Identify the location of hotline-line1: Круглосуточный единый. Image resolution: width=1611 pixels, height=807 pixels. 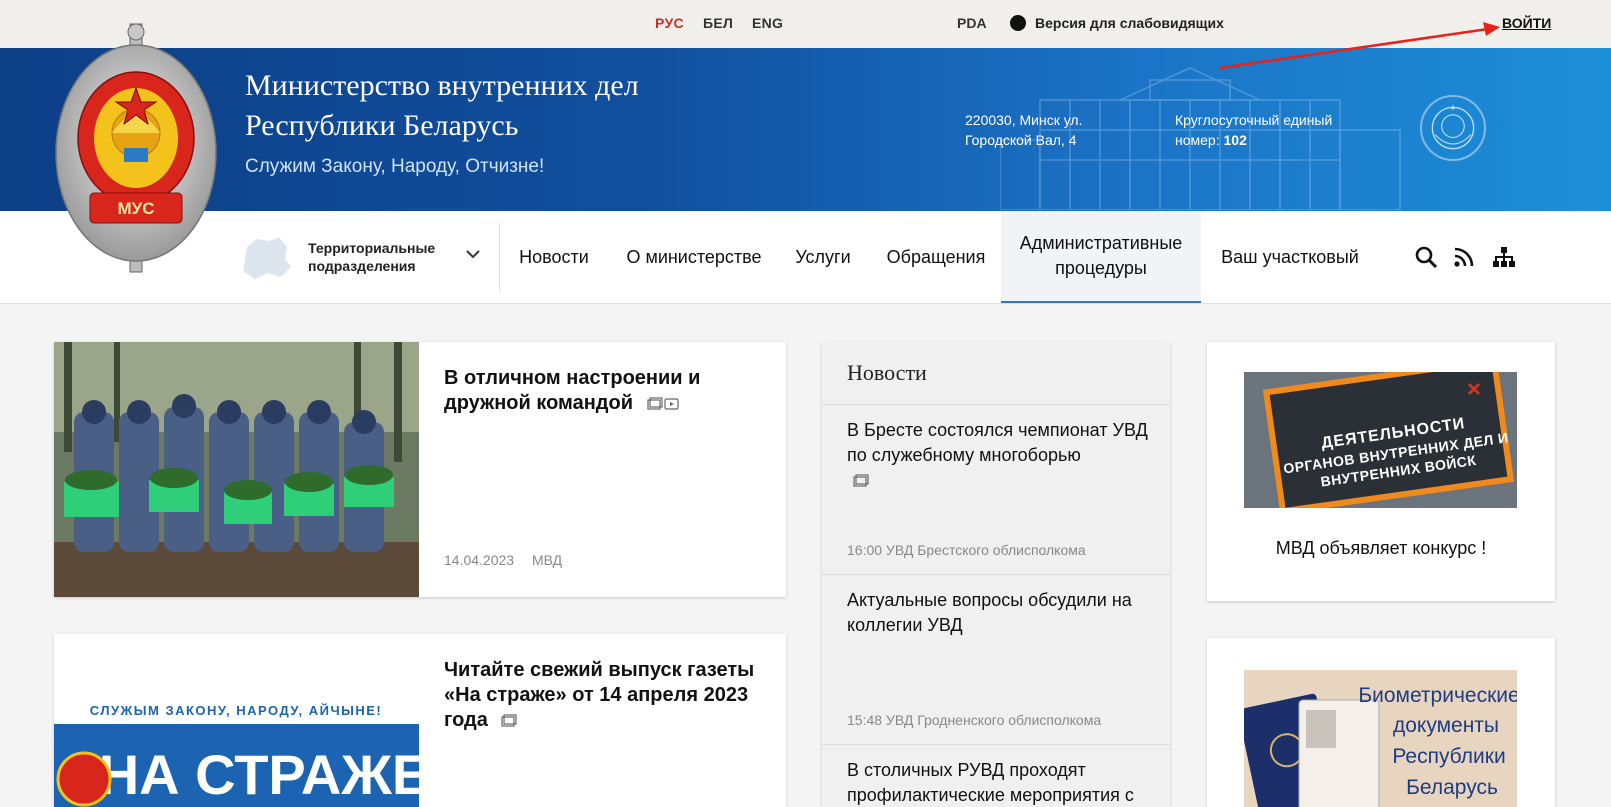
(1254, 120).